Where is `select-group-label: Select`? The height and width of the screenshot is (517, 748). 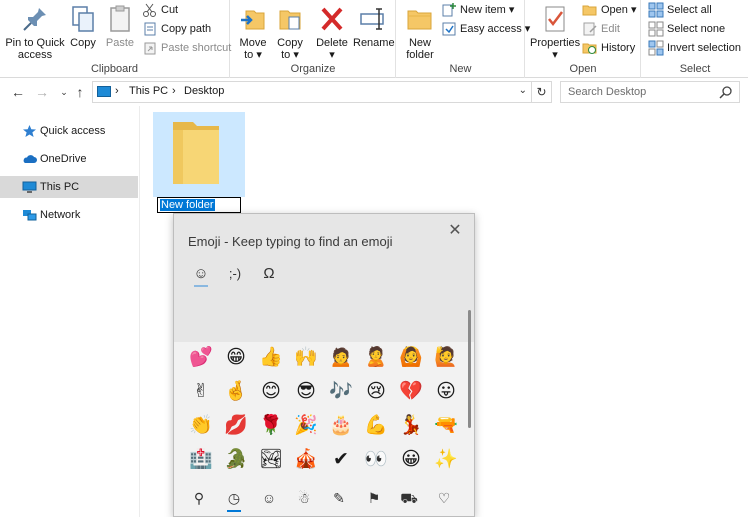 select-group-label: Select is located at coordinates (695, 69).